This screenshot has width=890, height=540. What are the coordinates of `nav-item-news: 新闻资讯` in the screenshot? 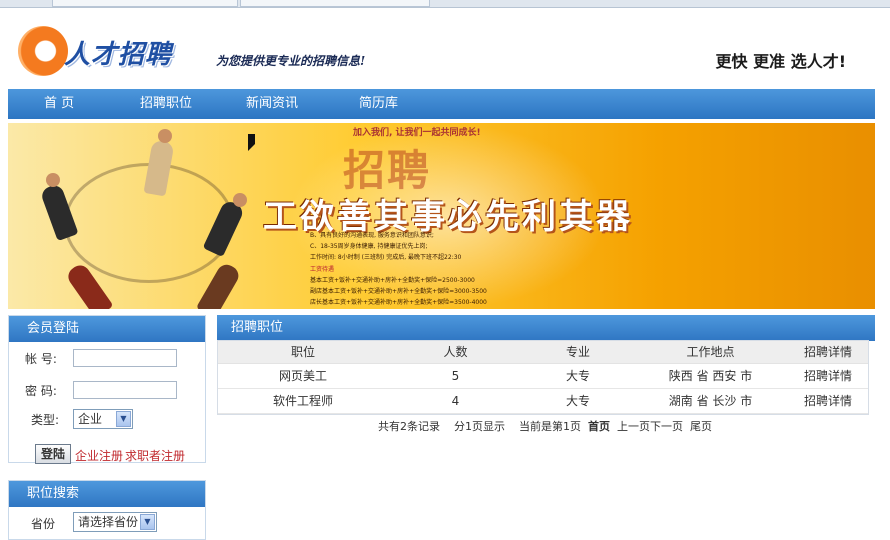 It's located at (272, 104).